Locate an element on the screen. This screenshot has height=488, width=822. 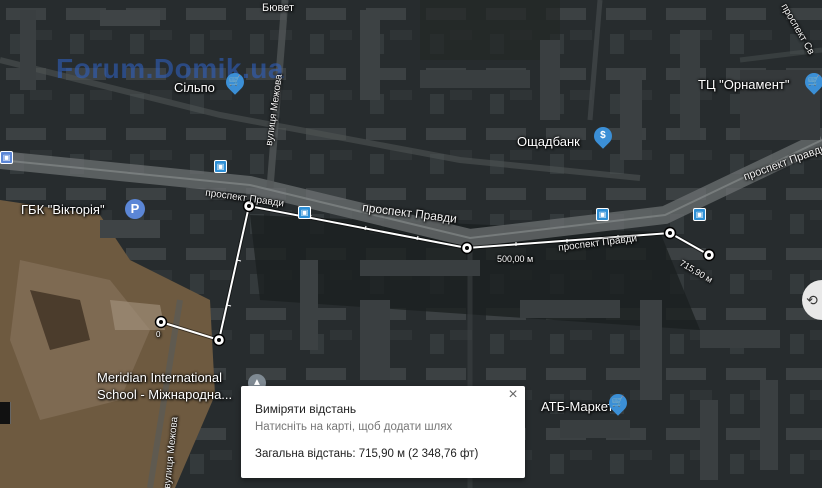
panel-hint: Натисніть на карті, щоб додати шлях is located at coordinates (354, 427).